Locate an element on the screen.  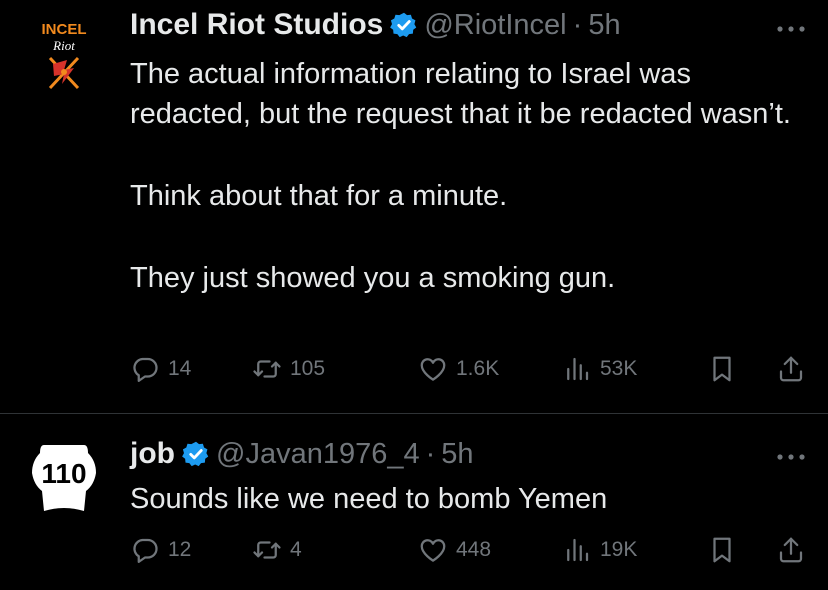
like-button: 1.6K is located at coordinates (458, 369).